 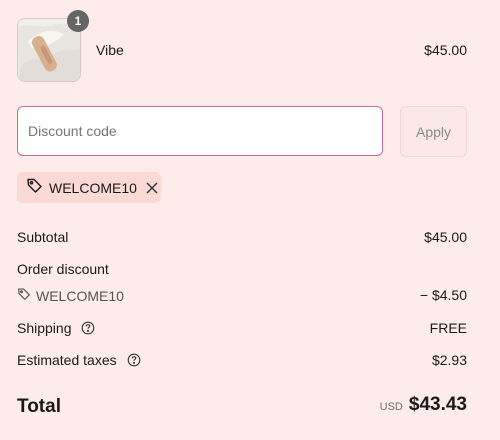 What do you see at coordinates (445, 50) in the screenshot?
I see `product-price: $45.00` at bounding box center [445, 50].